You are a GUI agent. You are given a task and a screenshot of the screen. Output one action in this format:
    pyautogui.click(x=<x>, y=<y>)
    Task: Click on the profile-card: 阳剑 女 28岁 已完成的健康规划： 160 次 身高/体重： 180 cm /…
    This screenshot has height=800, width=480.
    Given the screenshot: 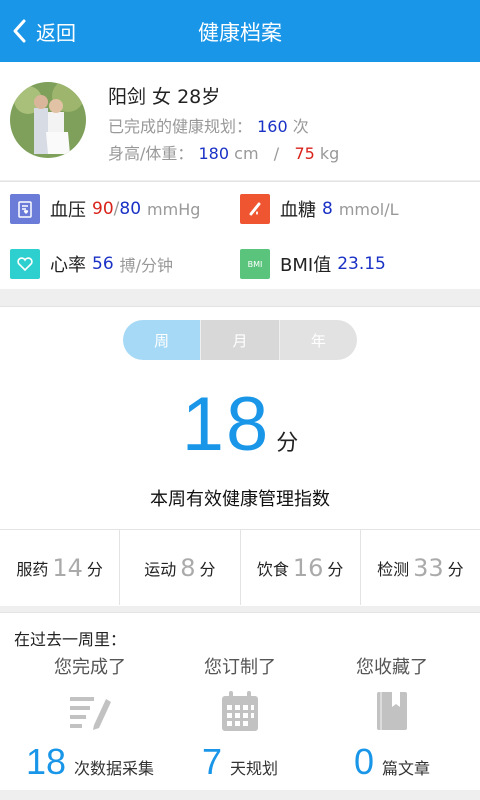 What is the action you would take?
    pyautogui.click(x=240, y=121)
    